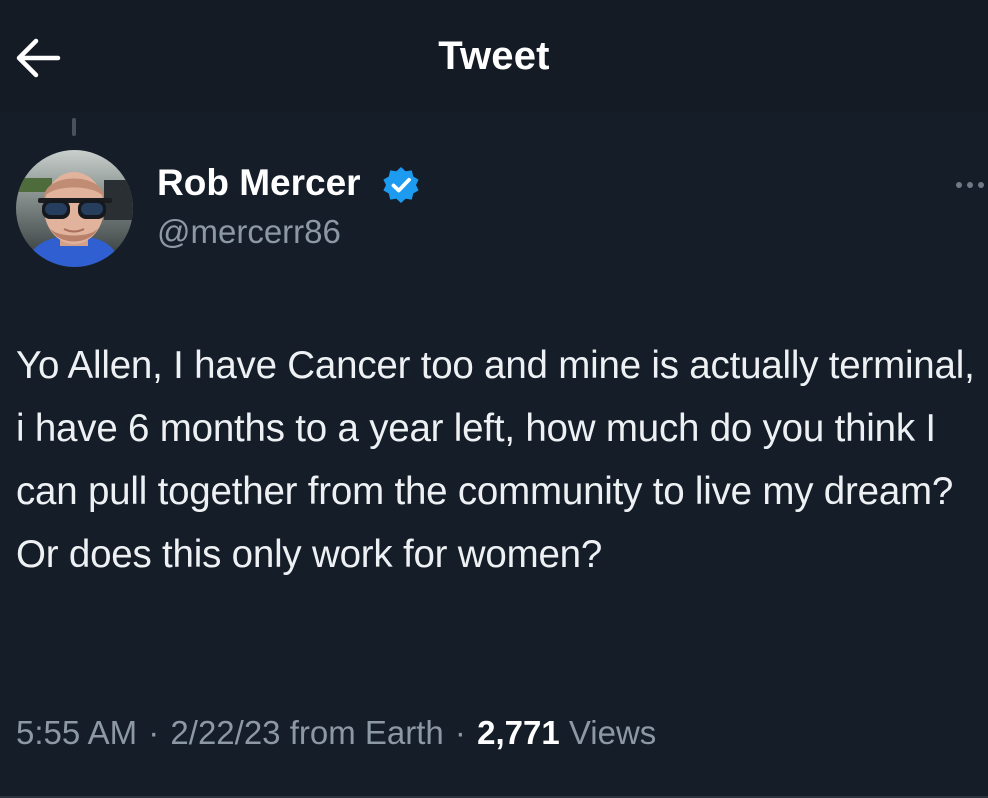 This screenshot has height=798, width=988. What do you see at coordinates (366, 732) in the screenshot?
I see `tweet-source: from Earth` at bounding box center [366, 732].